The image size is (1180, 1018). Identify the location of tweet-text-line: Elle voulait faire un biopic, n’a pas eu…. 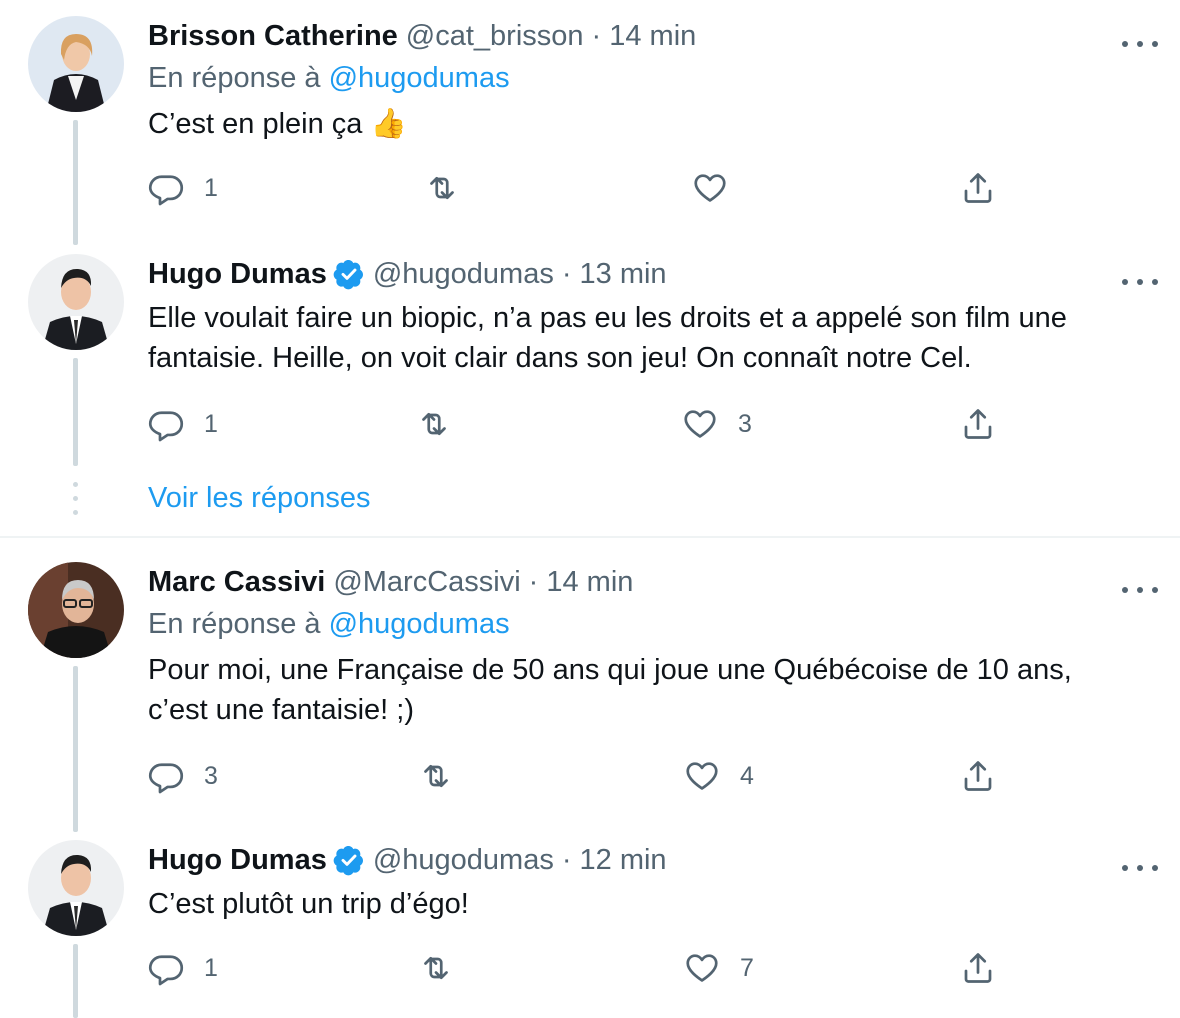
(607, 318).